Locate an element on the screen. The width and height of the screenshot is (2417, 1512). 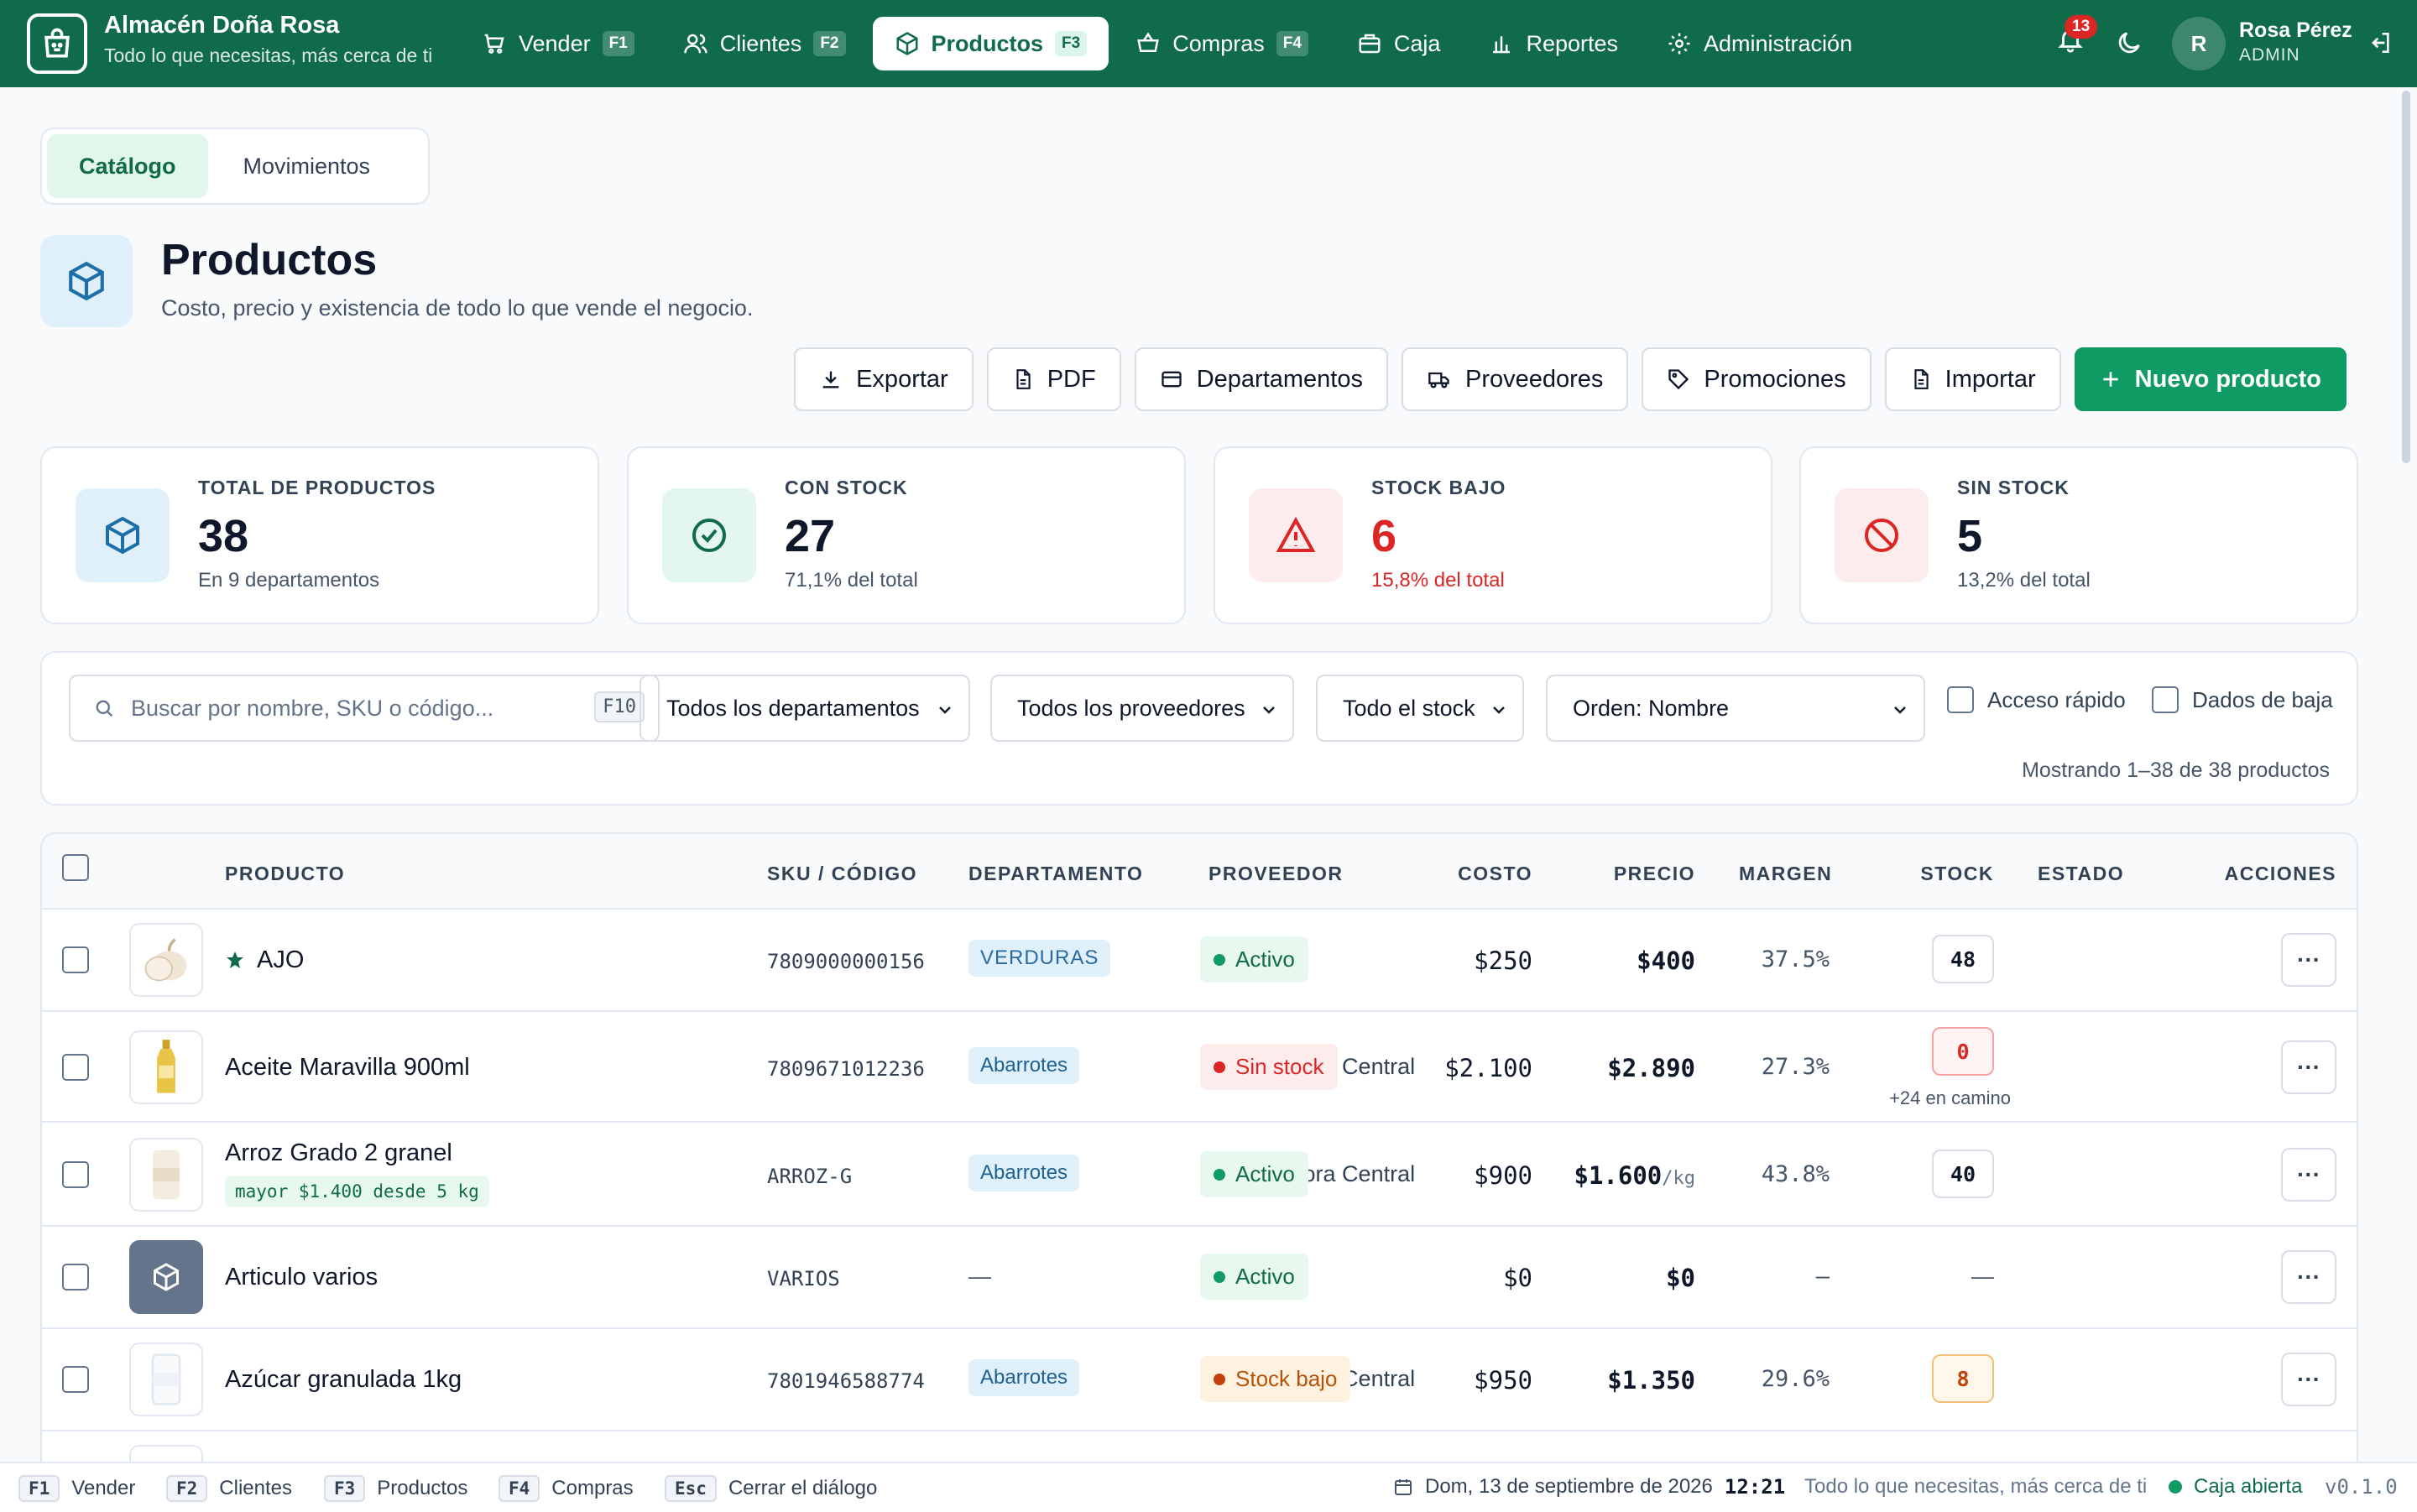
order-select: Orden: Nombre is located at coordinates (1735, 708).